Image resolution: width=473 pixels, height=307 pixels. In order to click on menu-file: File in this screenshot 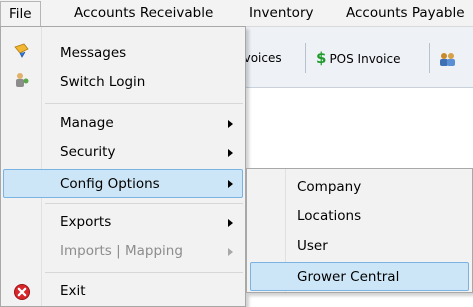, I will do `click(20, 14)`.